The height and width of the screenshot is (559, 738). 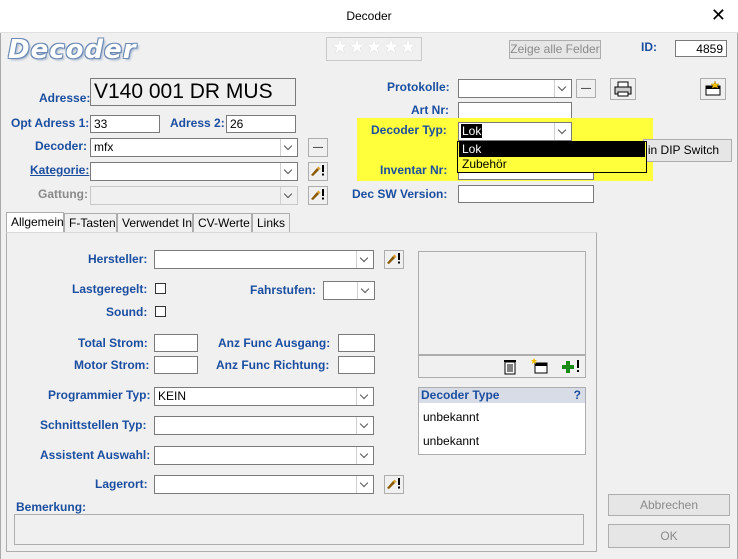 What do you see at coordinates (623, 89) in the screenshot?
I see `printer-icon` at bounding box center [623, 89].